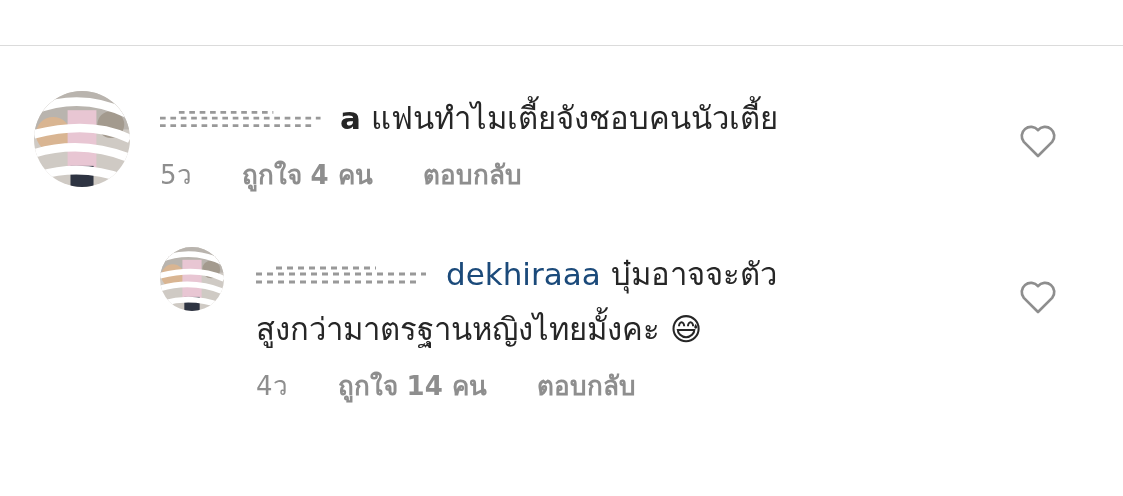  I want to click on comment-time: 4ว, so click(272, 386).